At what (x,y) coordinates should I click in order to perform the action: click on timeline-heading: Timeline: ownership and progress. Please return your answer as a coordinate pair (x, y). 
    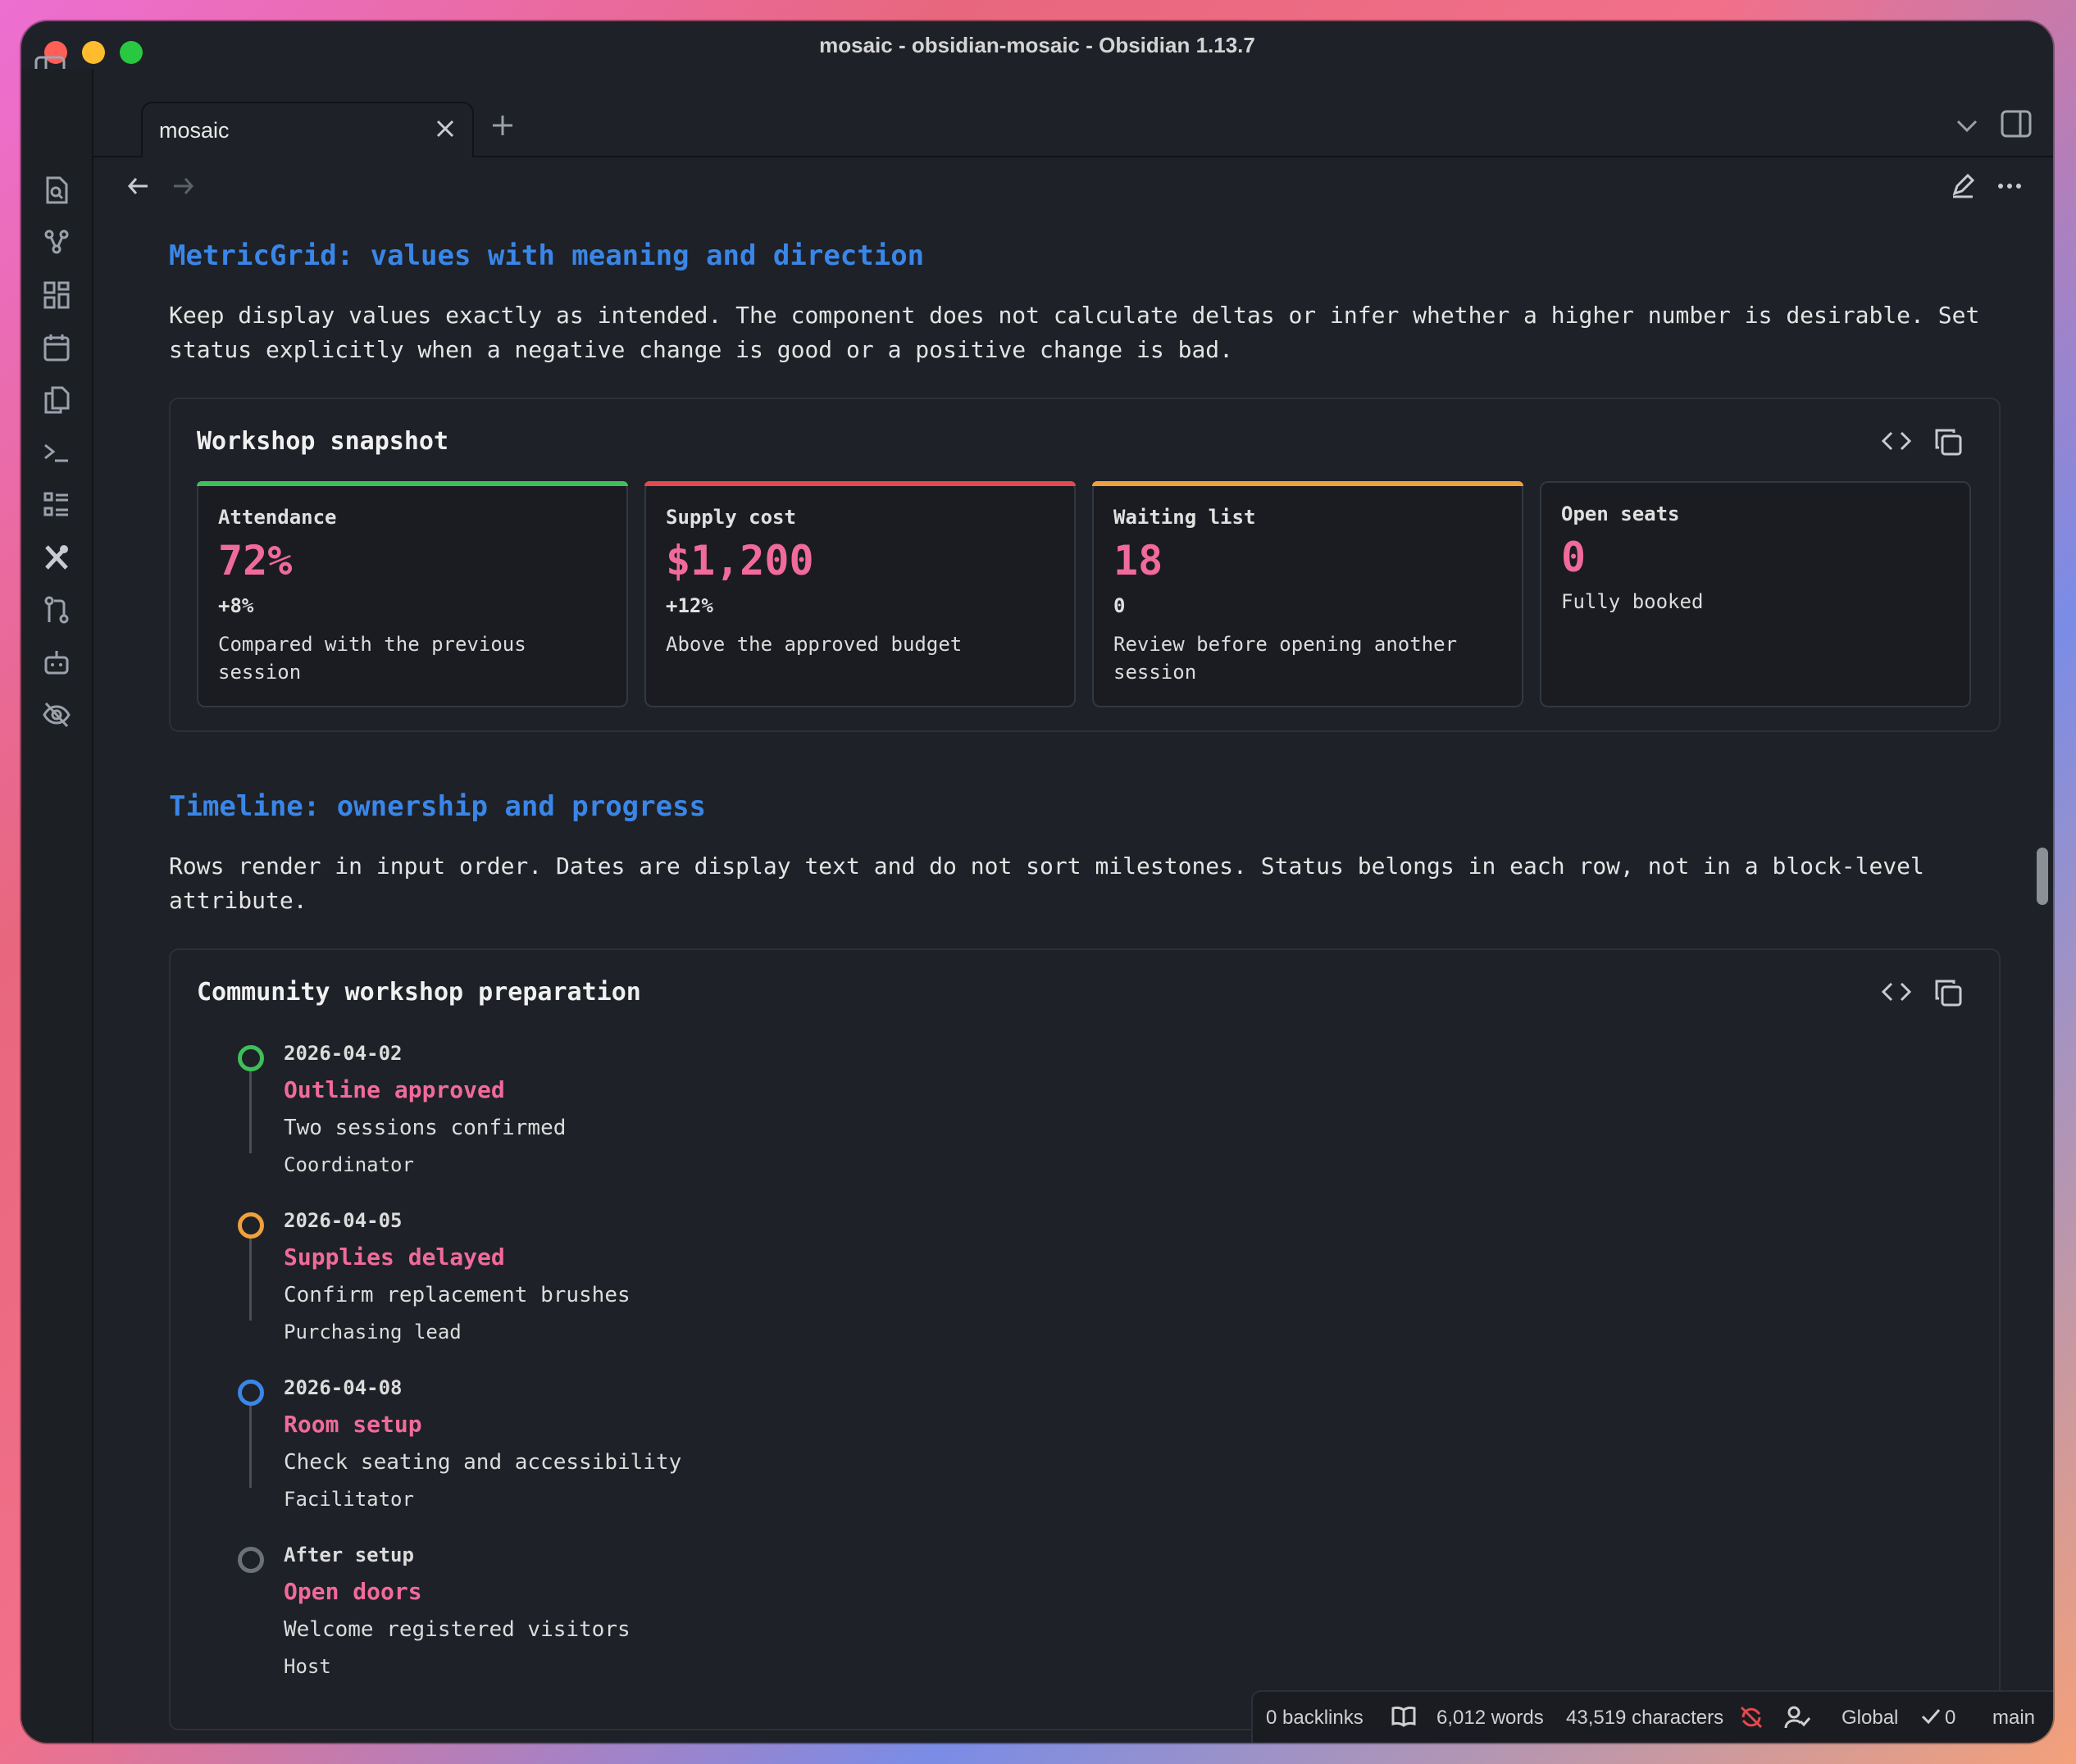
    Looking at the image, I should click on (438, 806).